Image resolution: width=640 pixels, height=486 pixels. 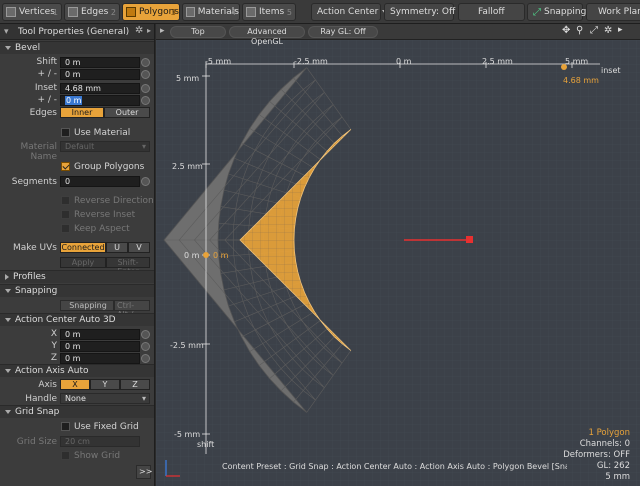 I want to click on viewport-options-arrow-icon: ▸, so click(x=620, y=30).